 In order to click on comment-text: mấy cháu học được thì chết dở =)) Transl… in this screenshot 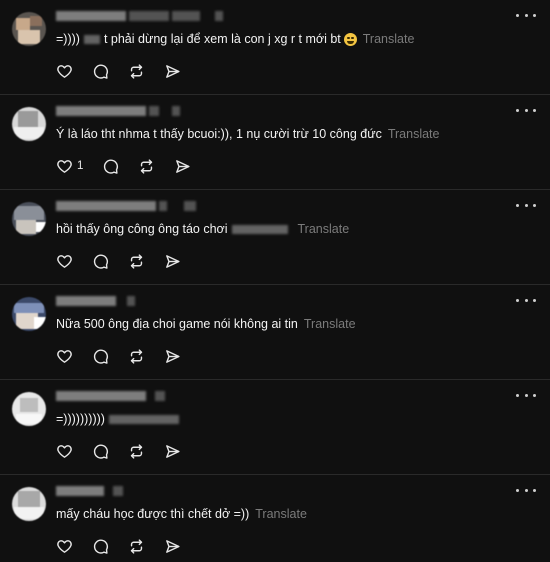, I will do `click(181, 514)`.